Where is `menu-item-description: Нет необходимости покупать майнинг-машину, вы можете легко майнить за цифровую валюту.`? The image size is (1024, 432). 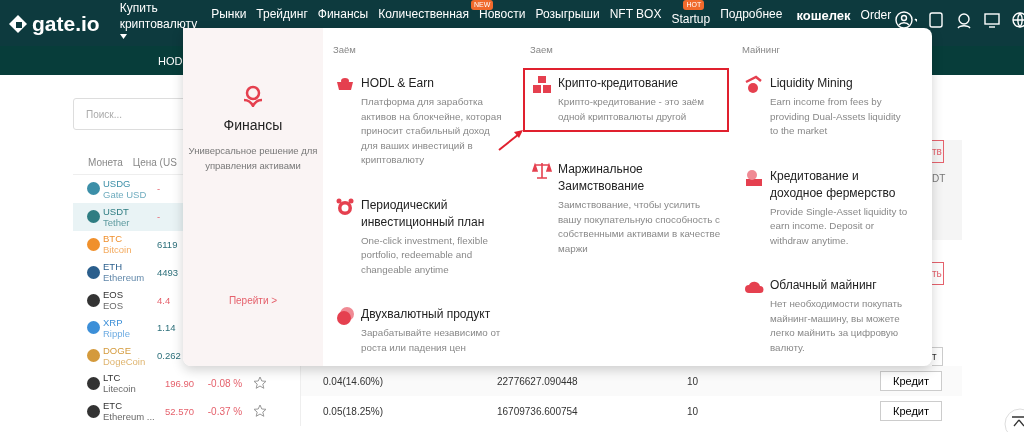 menu-item-description: Нет необходимости покупать майнинг-машину, вы можете легко майнить за цифровую валюту. is located at coordinates (837, 326).